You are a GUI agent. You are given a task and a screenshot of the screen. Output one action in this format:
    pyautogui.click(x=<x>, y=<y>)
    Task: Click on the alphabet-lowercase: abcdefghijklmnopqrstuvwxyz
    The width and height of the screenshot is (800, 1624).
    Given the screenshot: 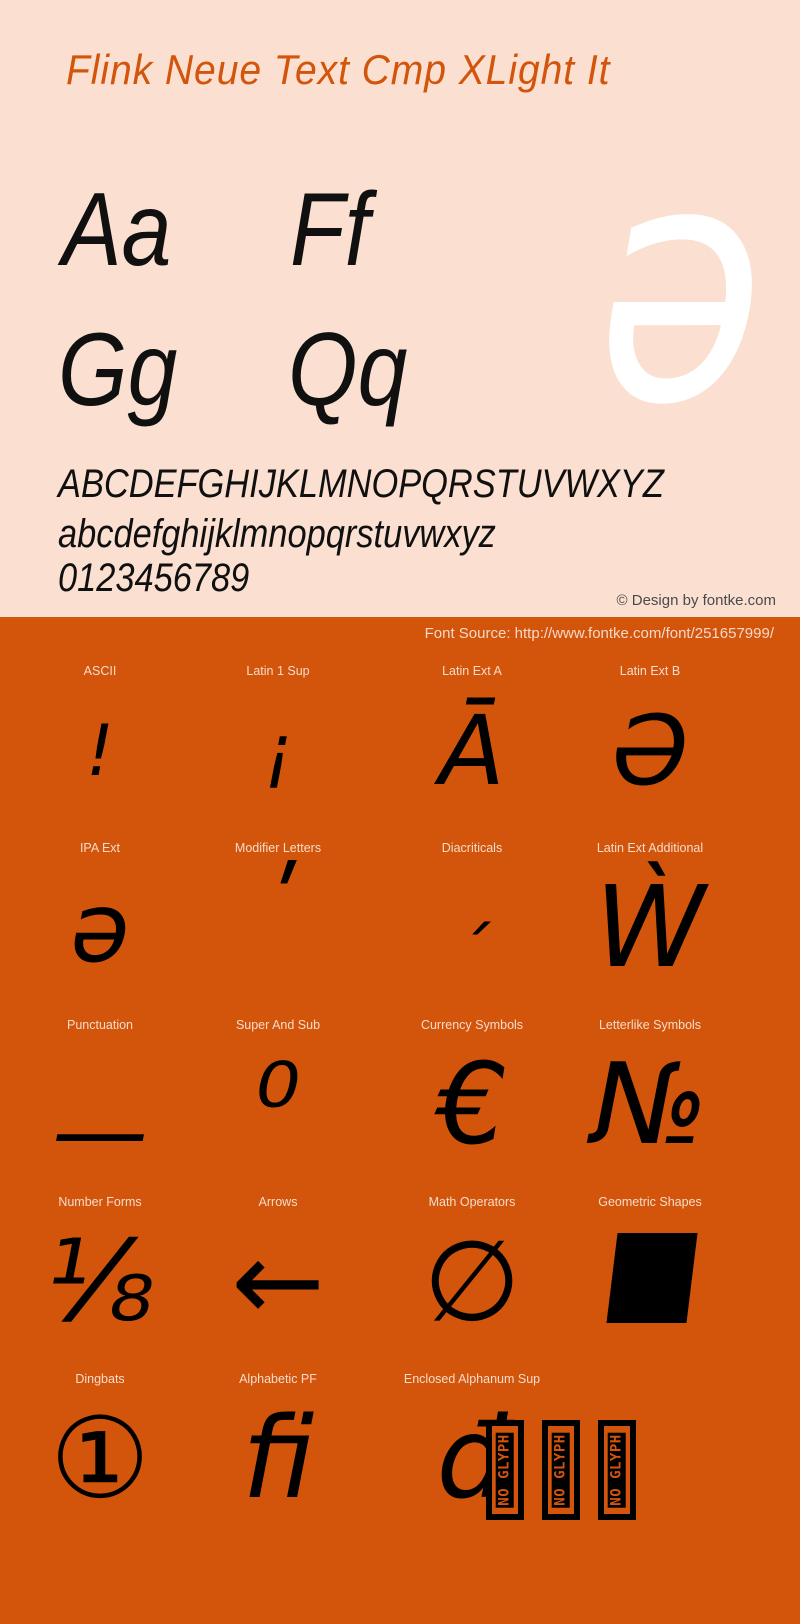 What is the action you would take?
    pyautogui.click(x=277, y=534)
    